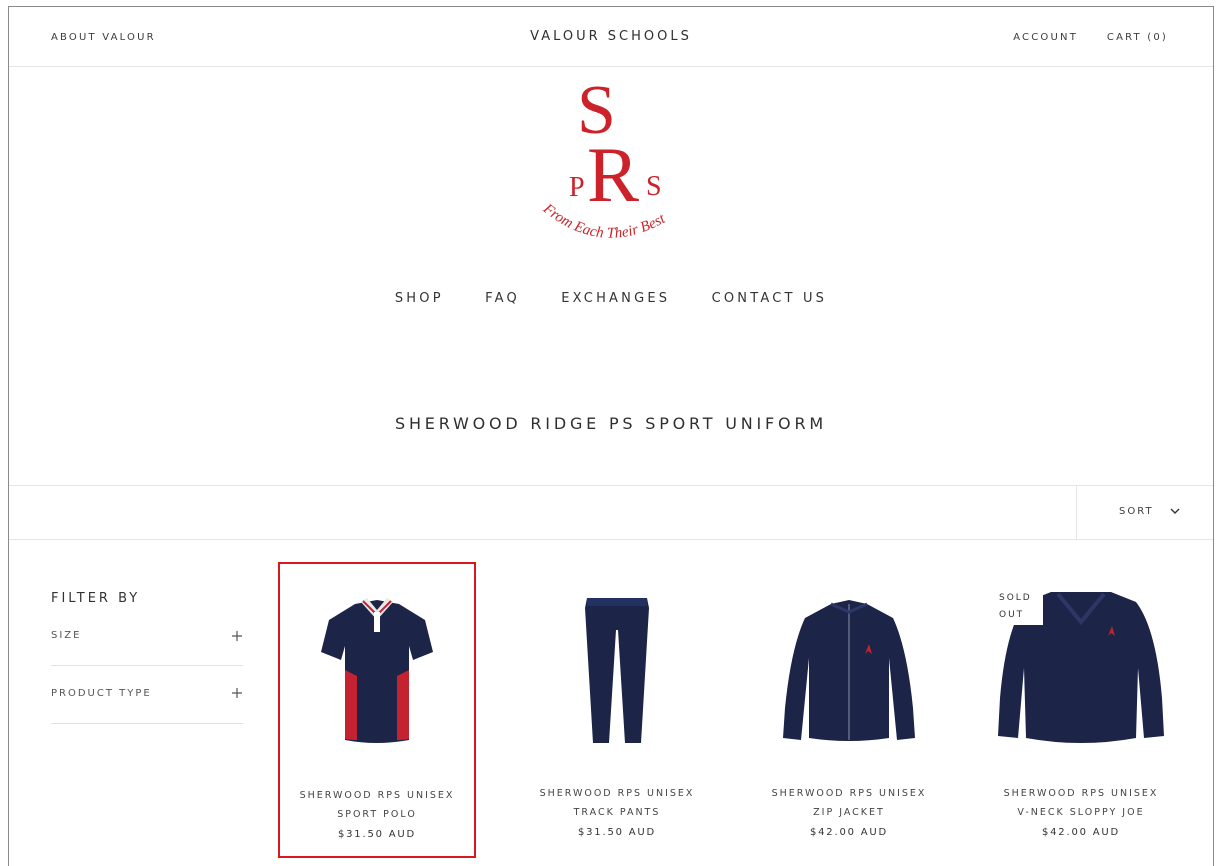  I want to click on track-pants-icon, so click(617, 670).